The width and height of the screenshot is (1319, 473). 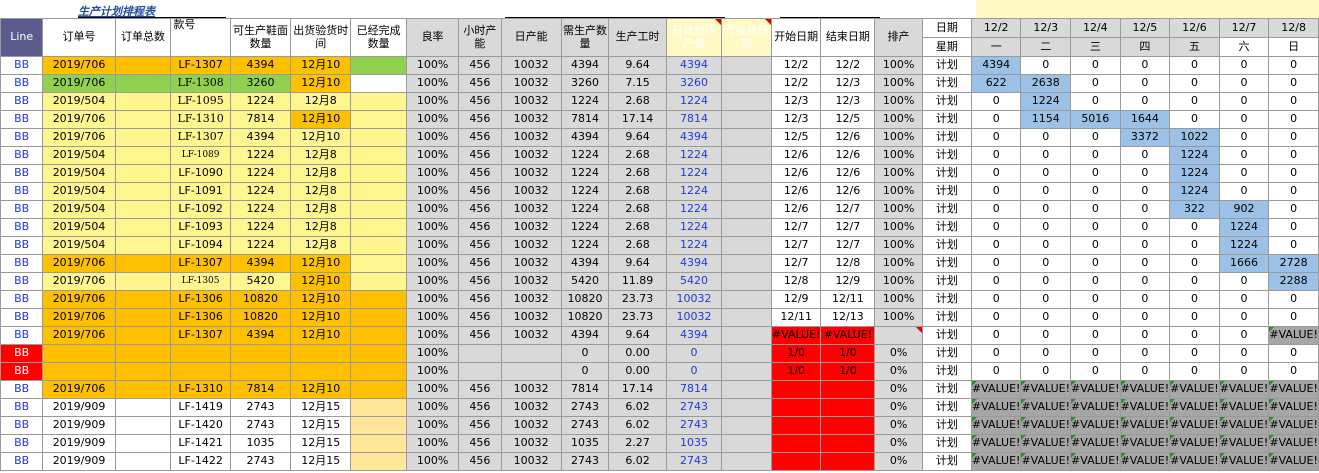 What do you see at coordinates (848, 443) in the screenshot?
I see `cell-end-date` at bounding box center [848, 443].